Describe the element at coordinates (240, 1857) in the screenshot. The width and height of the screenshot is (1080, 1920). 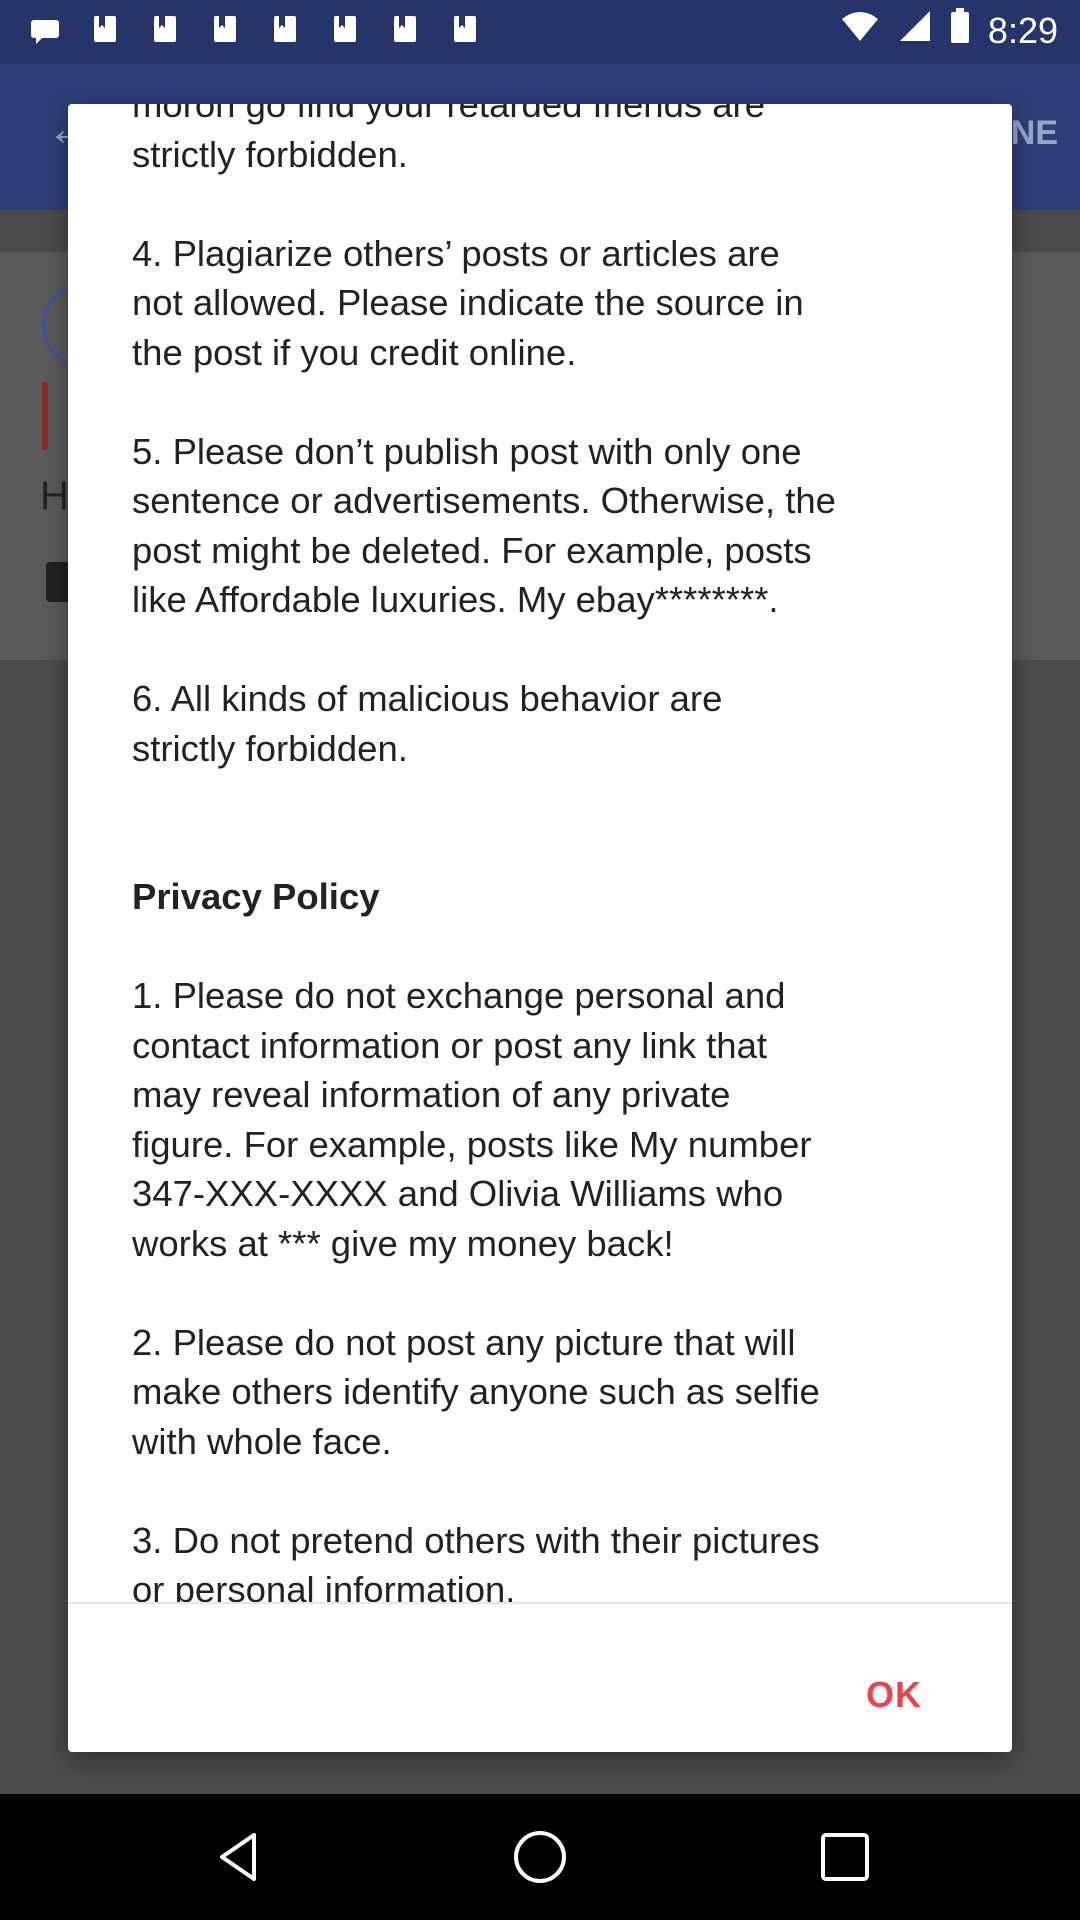
I see `back-icon` at that location.